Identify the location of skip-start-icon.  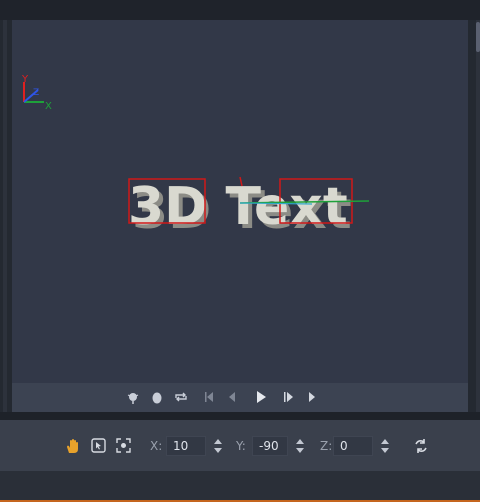
(209, 397).